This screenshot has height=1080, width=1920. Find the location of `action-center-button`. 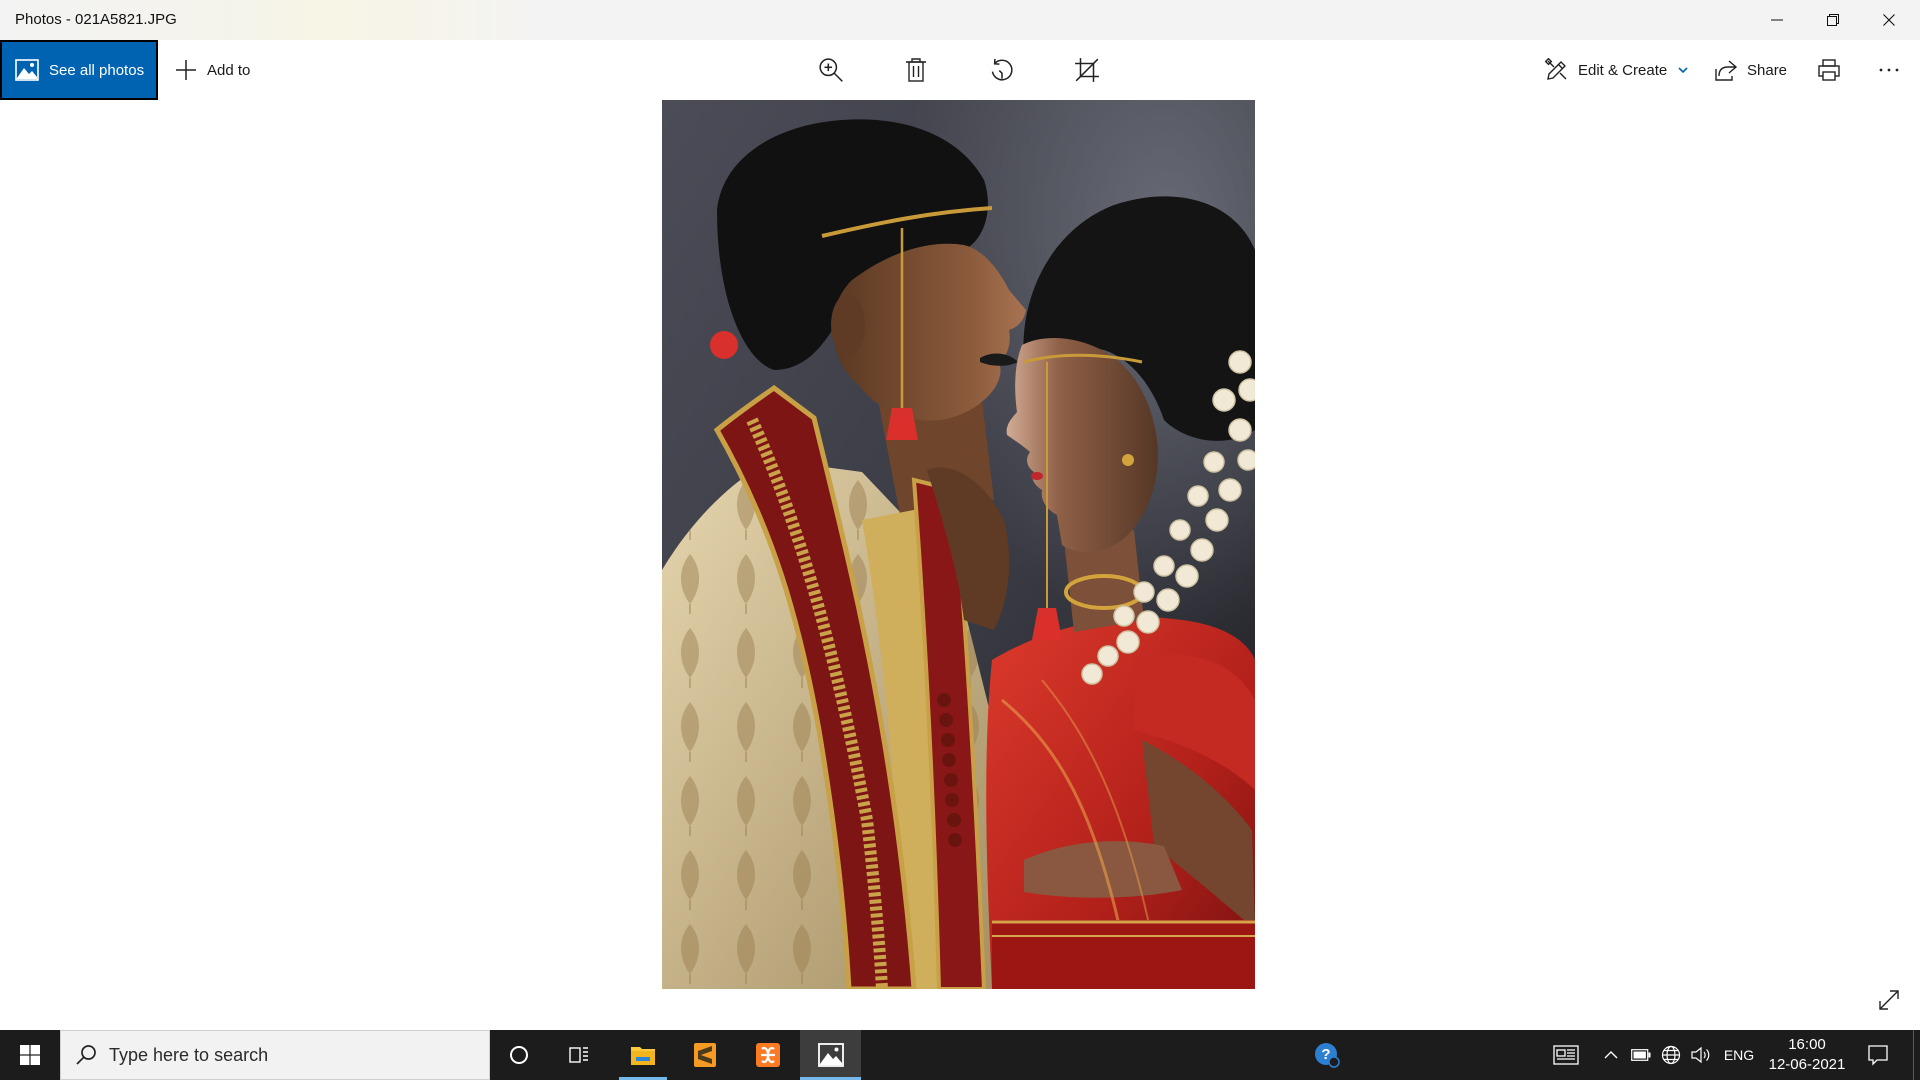

action-center-button is located at coordinates (1878, 1055).